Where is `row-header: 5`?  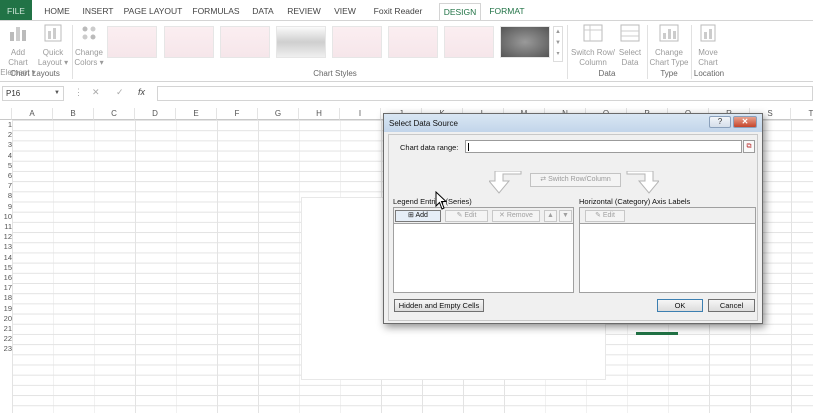
row-header: 5 is located at coordinates (6, 166).